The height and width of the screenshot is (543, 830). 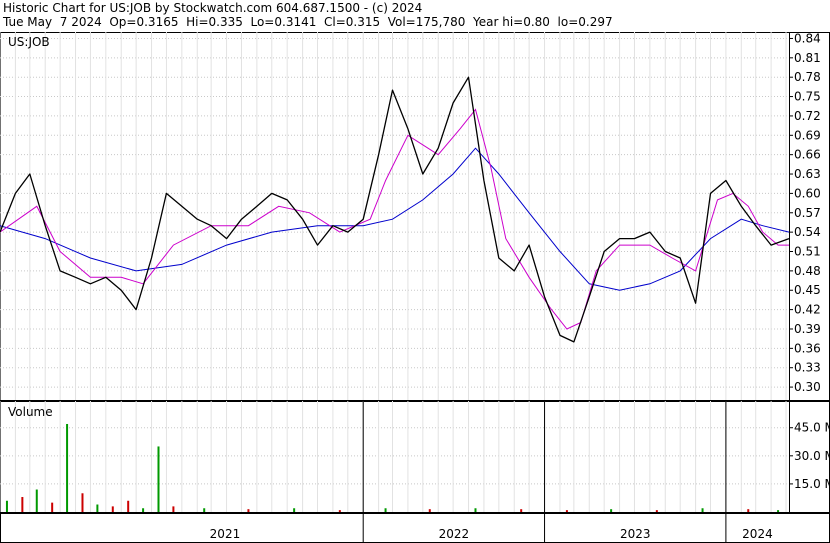 I want to click on price-tick-label: 0.42, so click(x=807, y=310).